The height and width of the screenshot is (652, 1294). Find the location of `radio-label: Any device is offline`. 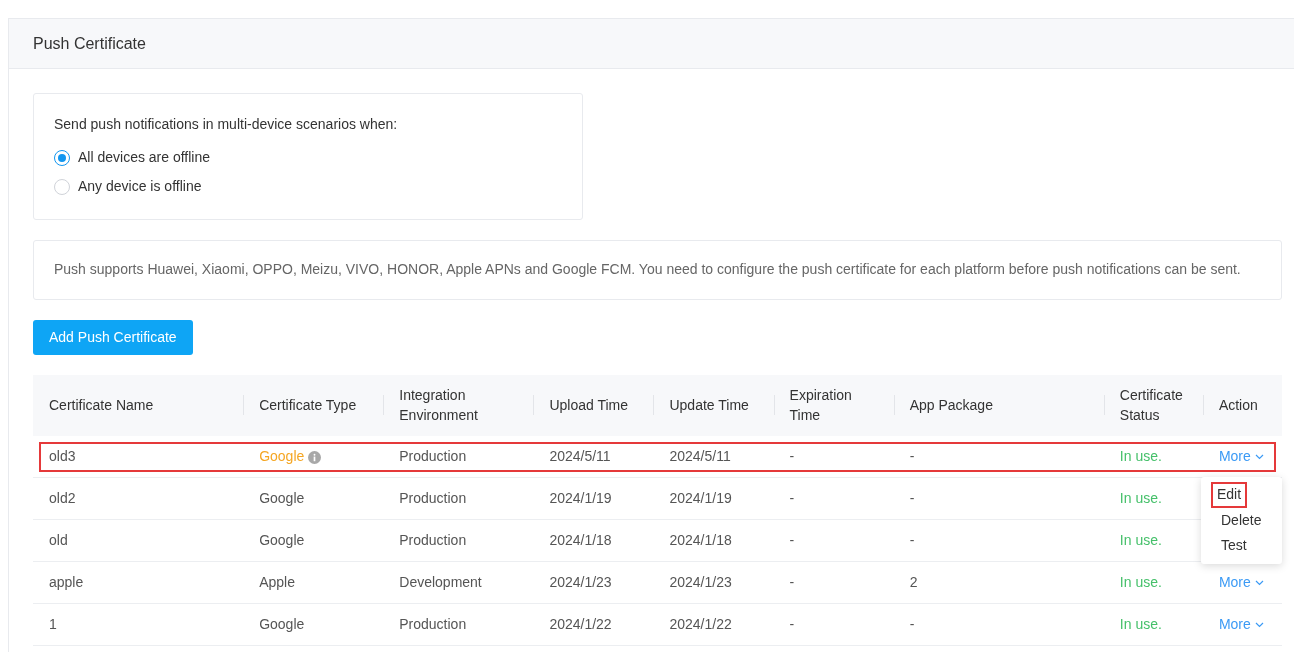

radio-label: Any device is offline is located at coordinates (140, 186).